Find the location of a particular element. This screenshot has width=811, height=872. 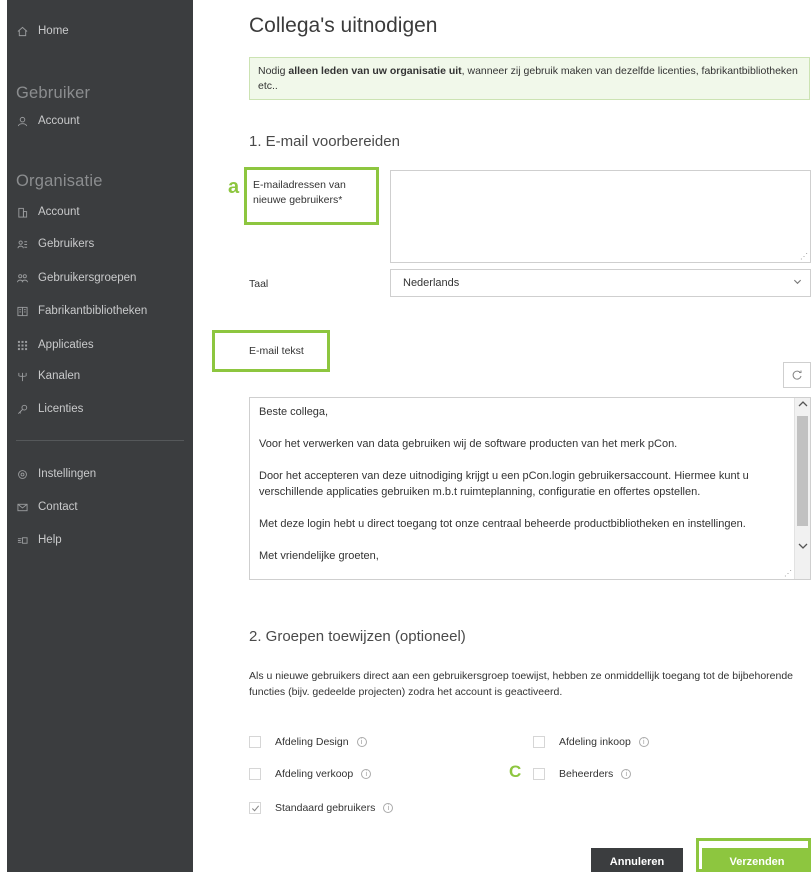

language-select: Nederlands is located at coordinates (600, 283).